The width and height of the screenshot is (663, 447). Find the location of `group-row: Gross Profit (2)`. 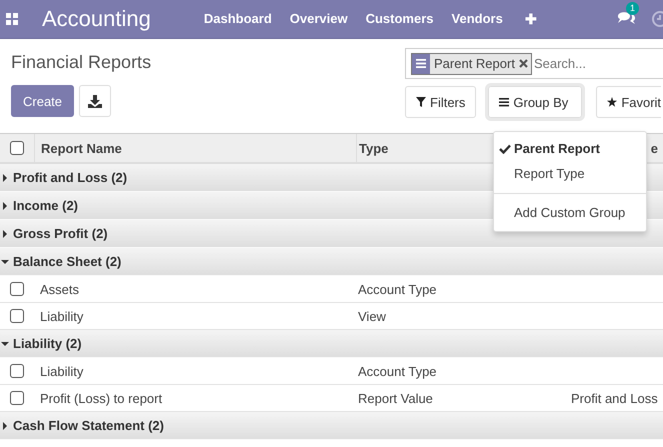

group-row: Gross Profit (2) is located at coordinates (331, 234).